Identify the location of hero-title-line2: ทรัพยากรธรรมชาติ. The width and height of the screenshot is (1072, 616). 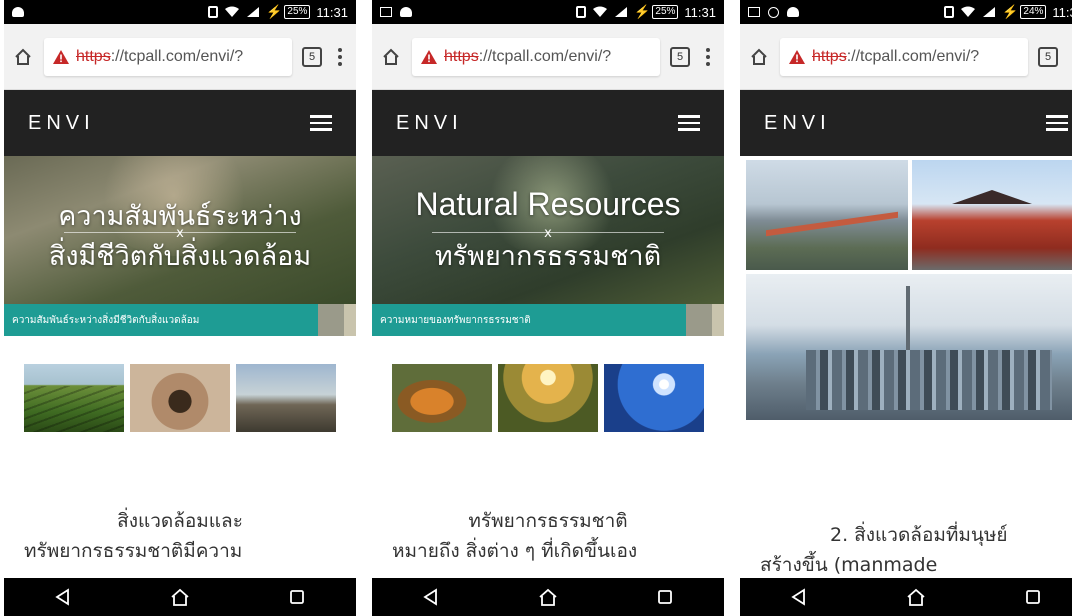
(548, 256).